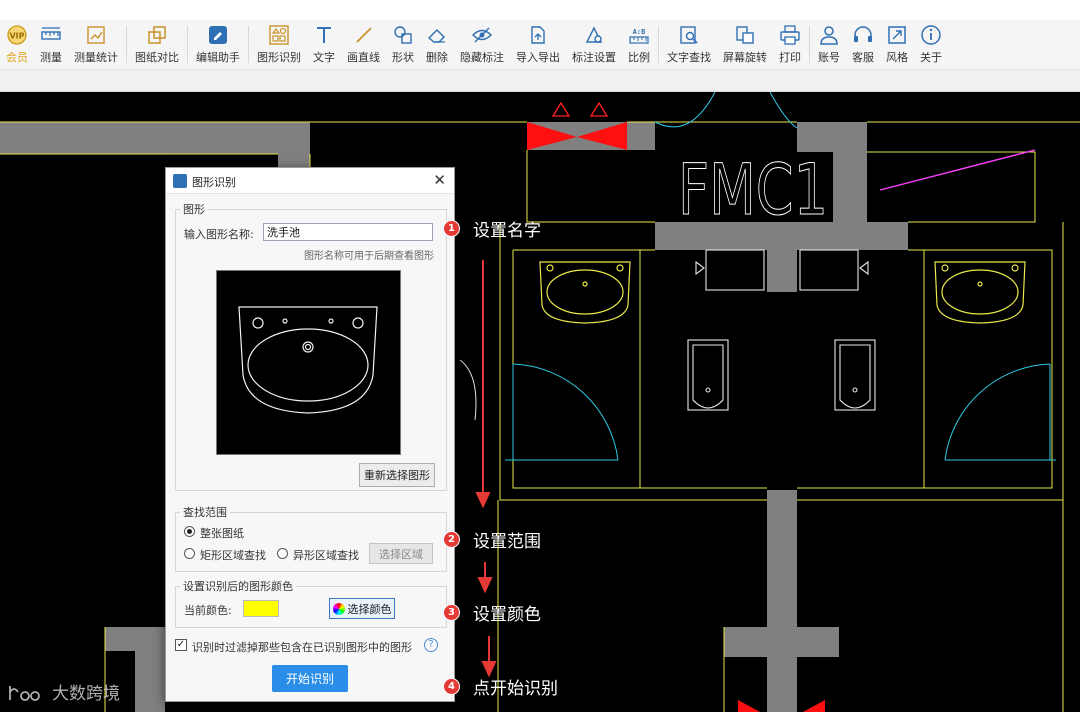 The height and width of the screenshot is (712, 1080). I want to click on app-icon, so click(180, 181).